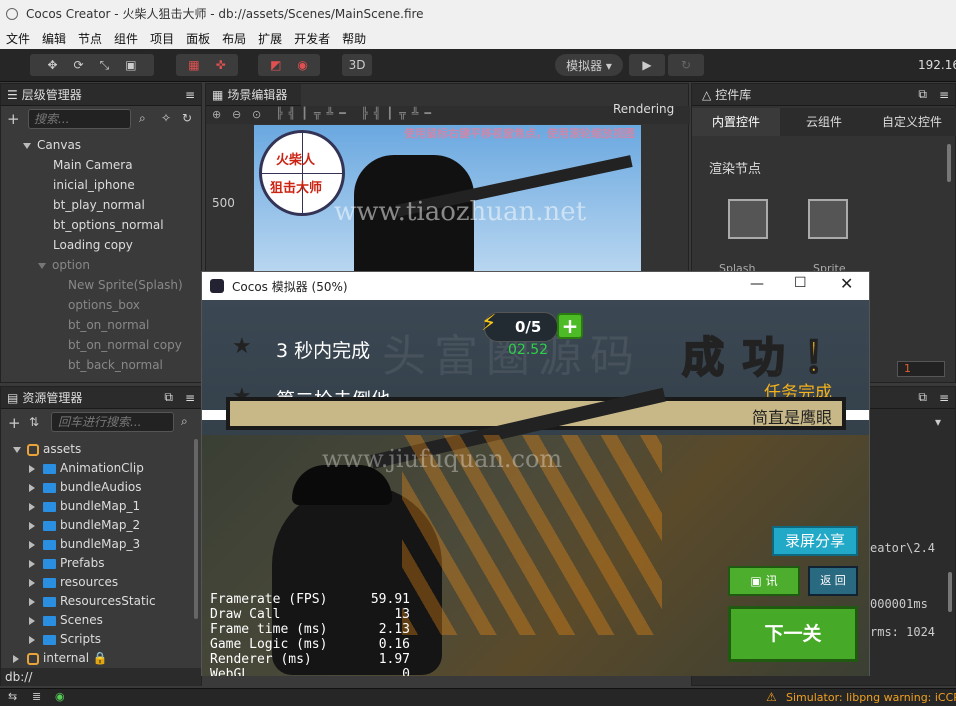 The width and height of the screenshot is (956, 706). I want to click on tree-node: bt_back_normal, so click(115, 365).